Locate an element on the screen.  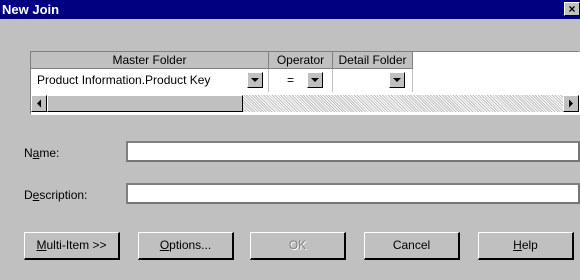
help-accesskey: H is located at coordinates (517, 245).